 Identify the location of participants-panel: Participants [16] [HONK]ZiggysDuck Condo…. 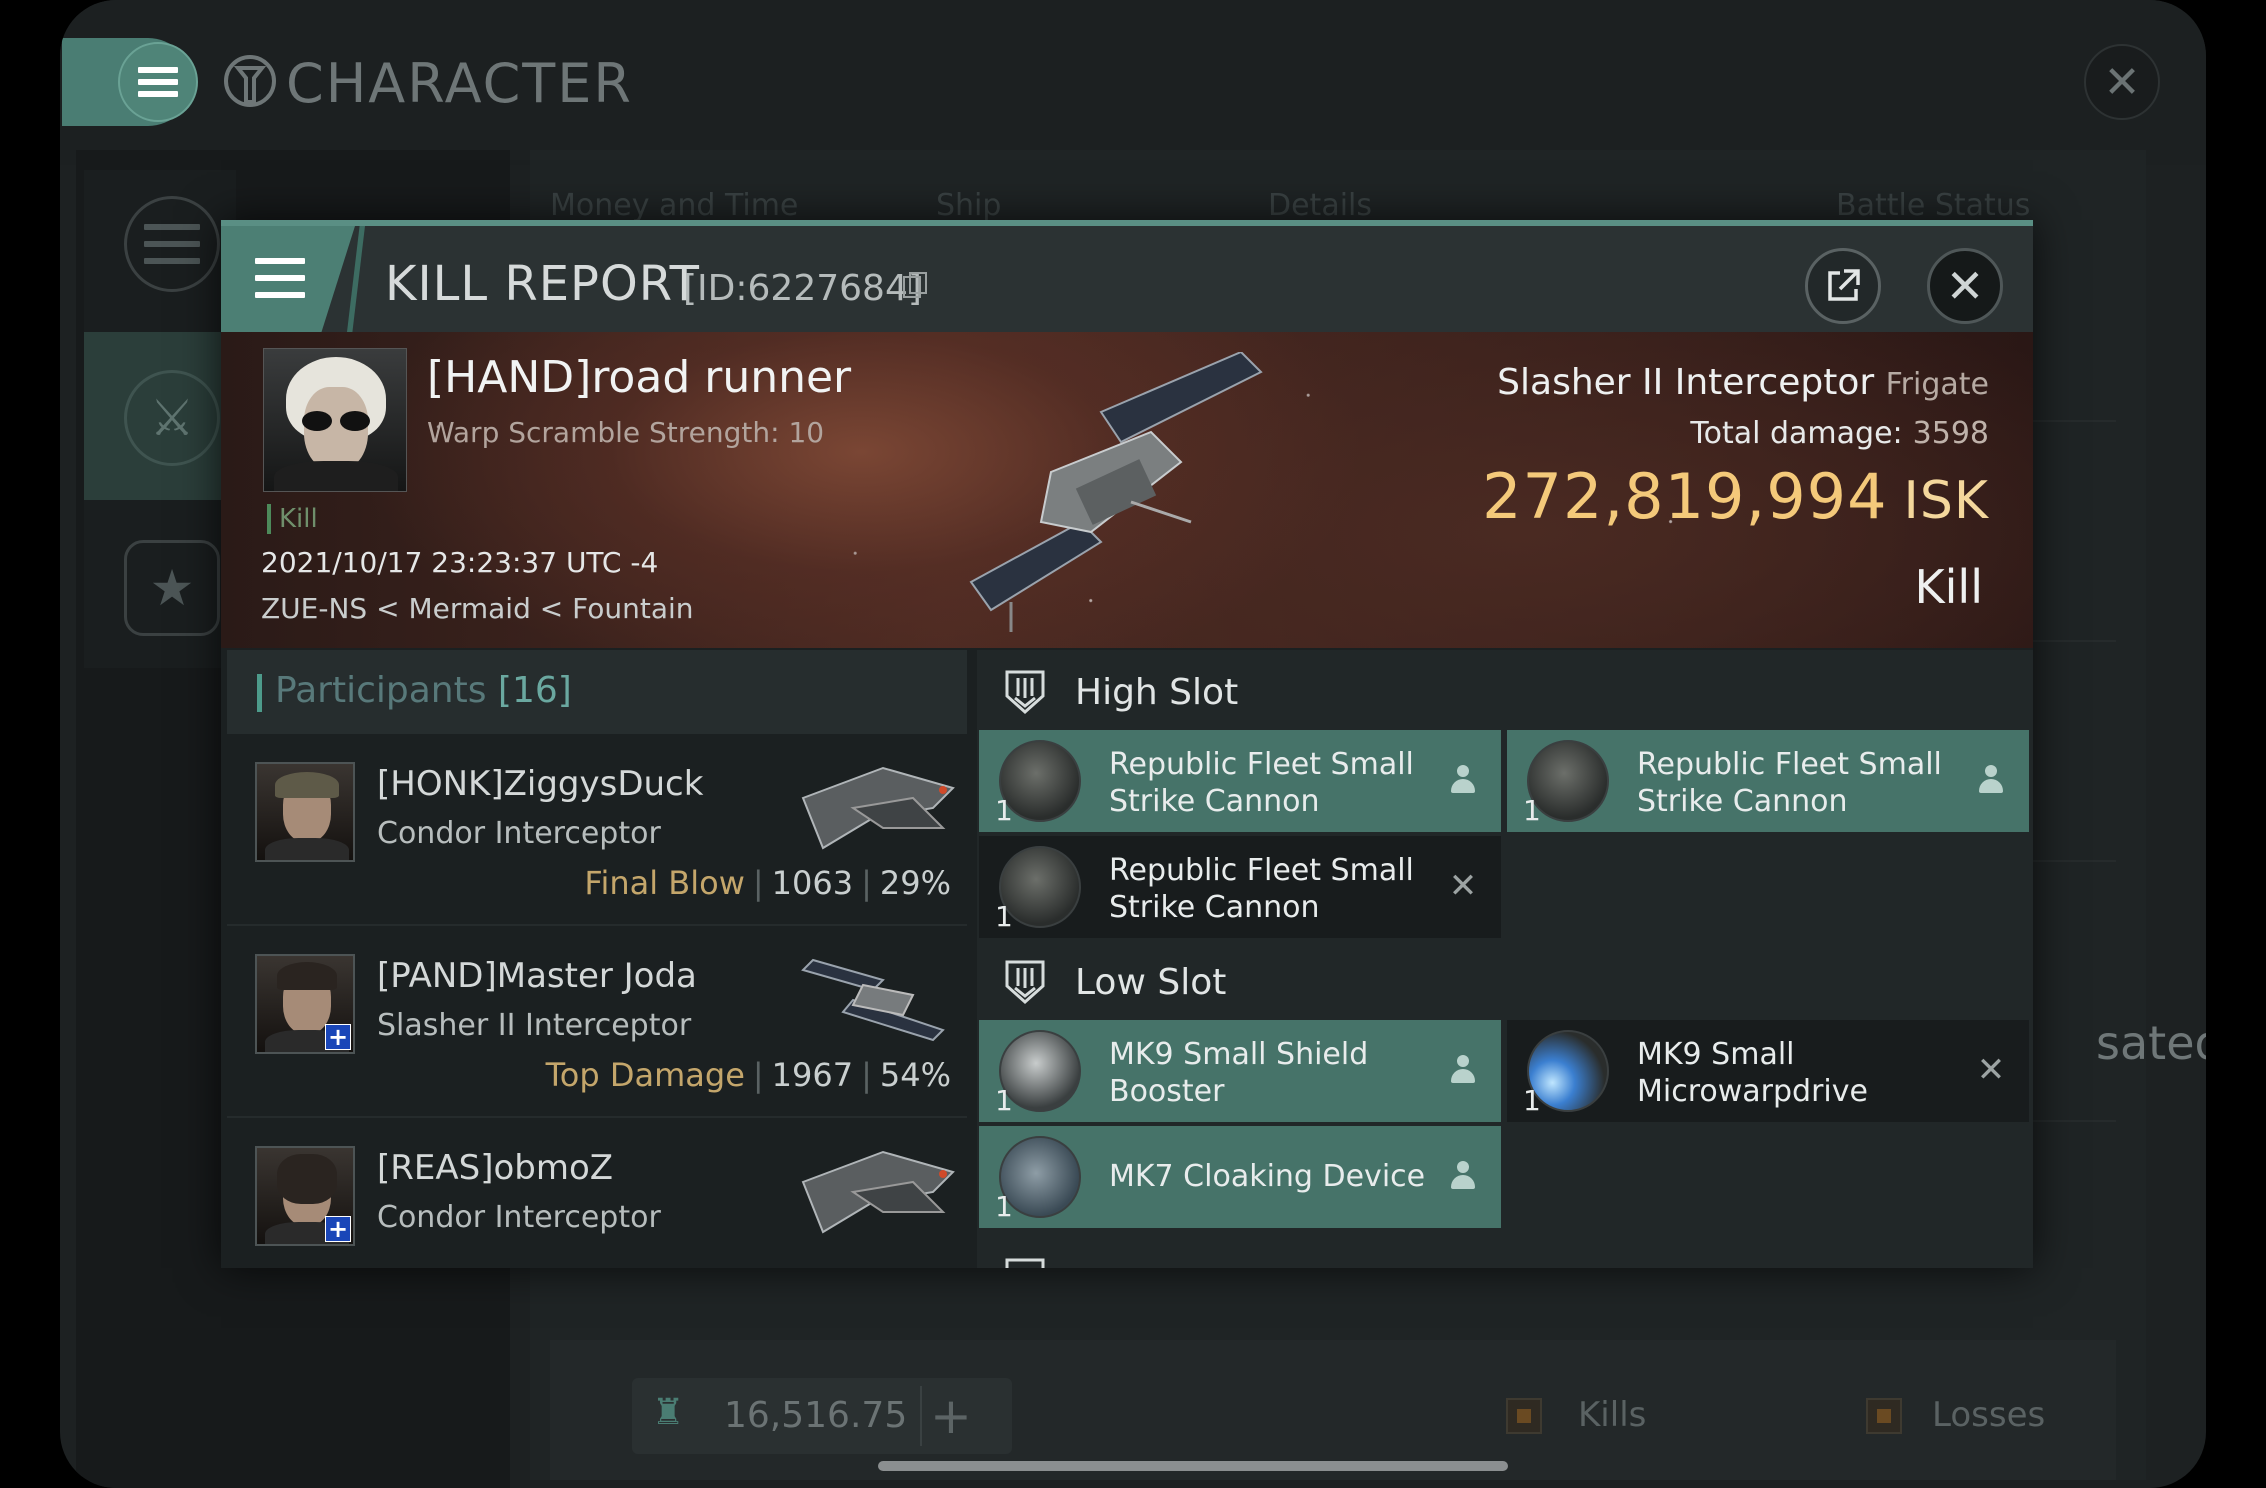
(597, 959).